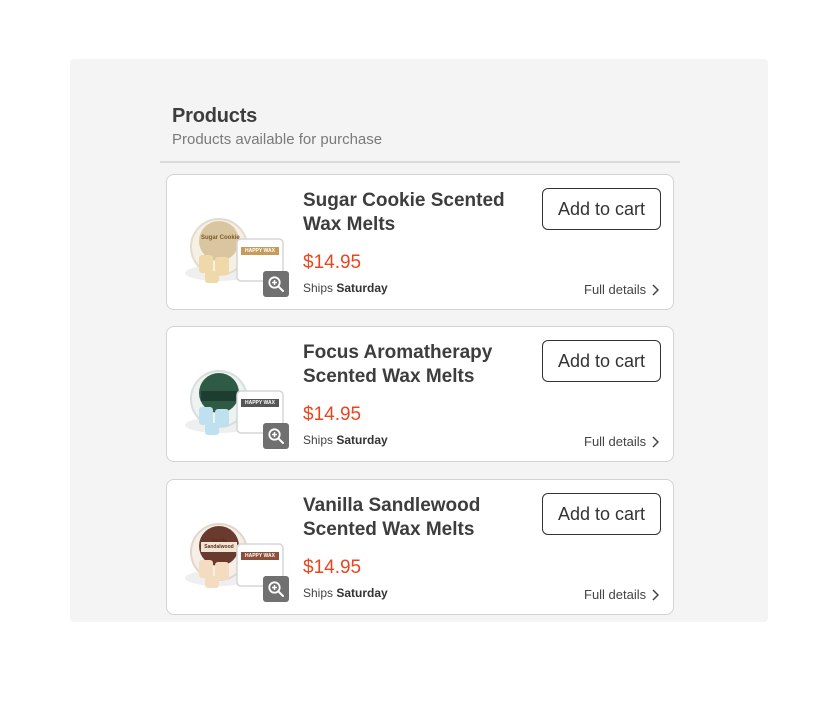  Describe the element at coordinates (413, 518) in the screenshot. I see `product-name: Vanilla Sandlewood Scented Wax Melts` at that location.